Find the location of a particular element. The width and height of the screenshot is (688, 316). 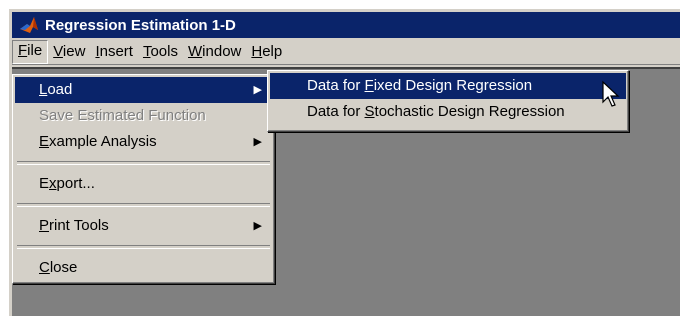

menu-item-load-label: oad is located at coordinates (60, 89).